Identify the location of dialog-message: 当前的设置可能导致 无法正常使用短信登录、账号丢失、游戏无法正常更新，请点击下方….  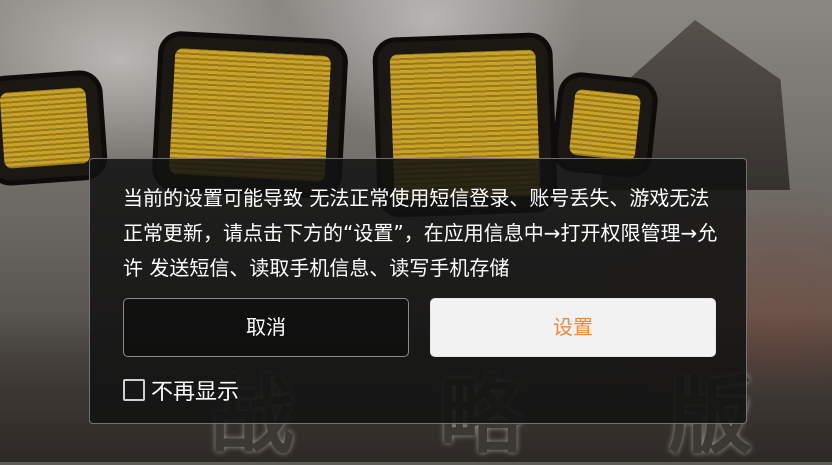
(420, 233).